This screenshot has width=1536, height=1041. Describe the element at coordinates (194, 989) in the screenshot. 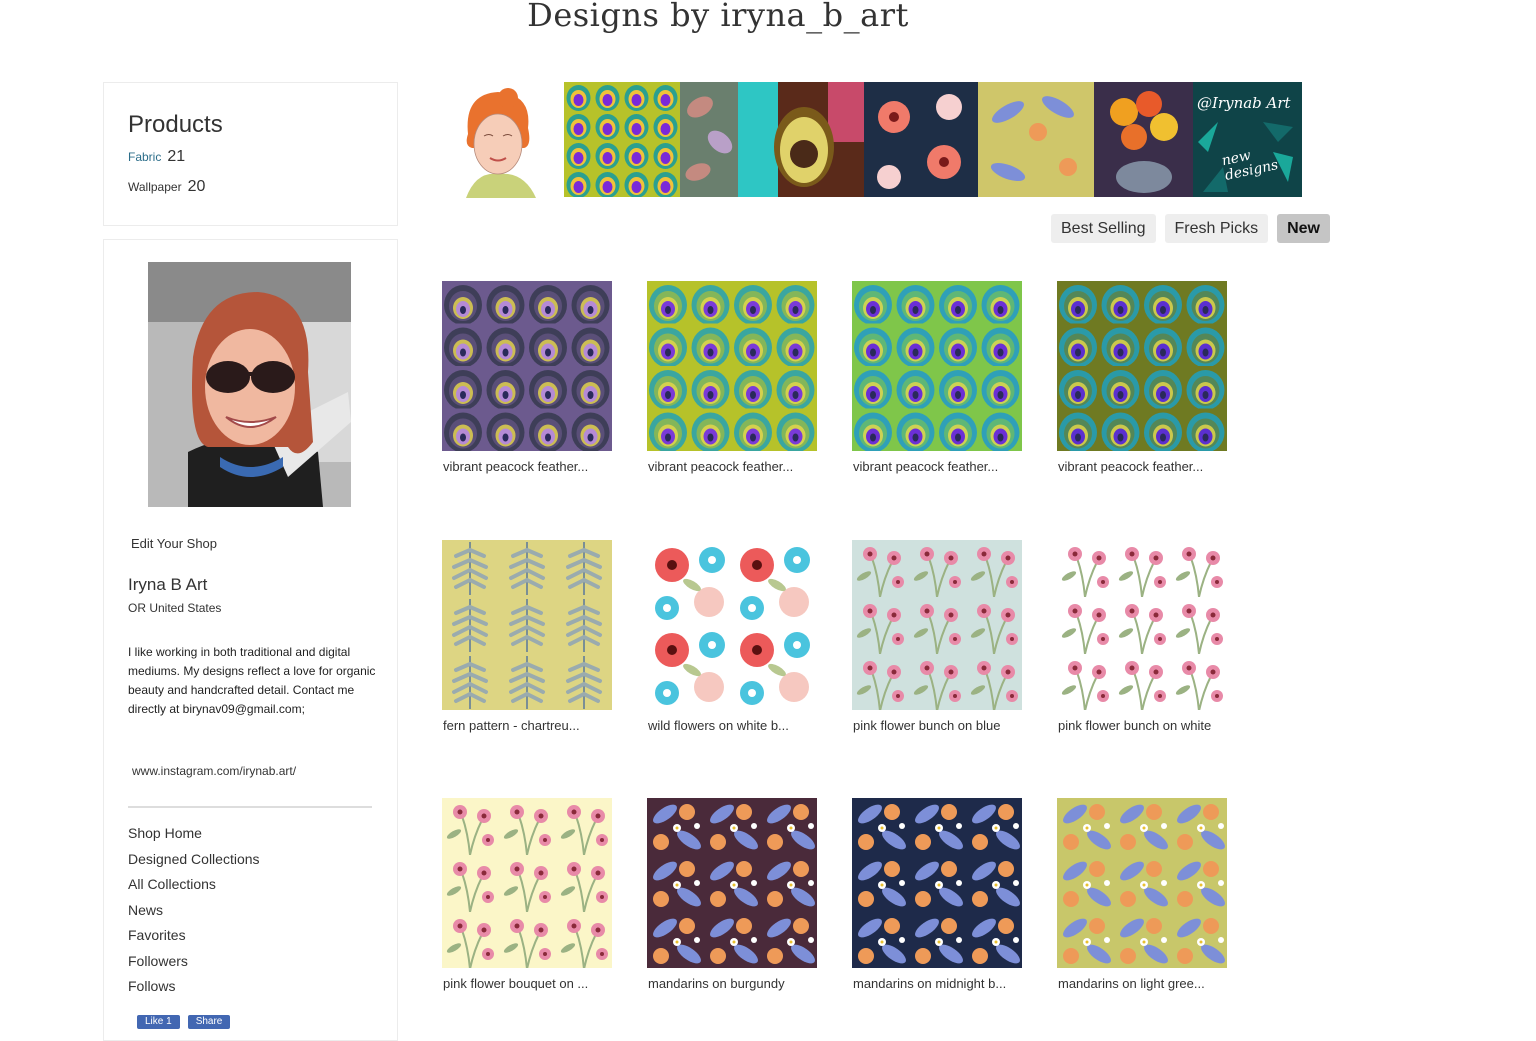

I see `nav-follows: Follows` at that location.